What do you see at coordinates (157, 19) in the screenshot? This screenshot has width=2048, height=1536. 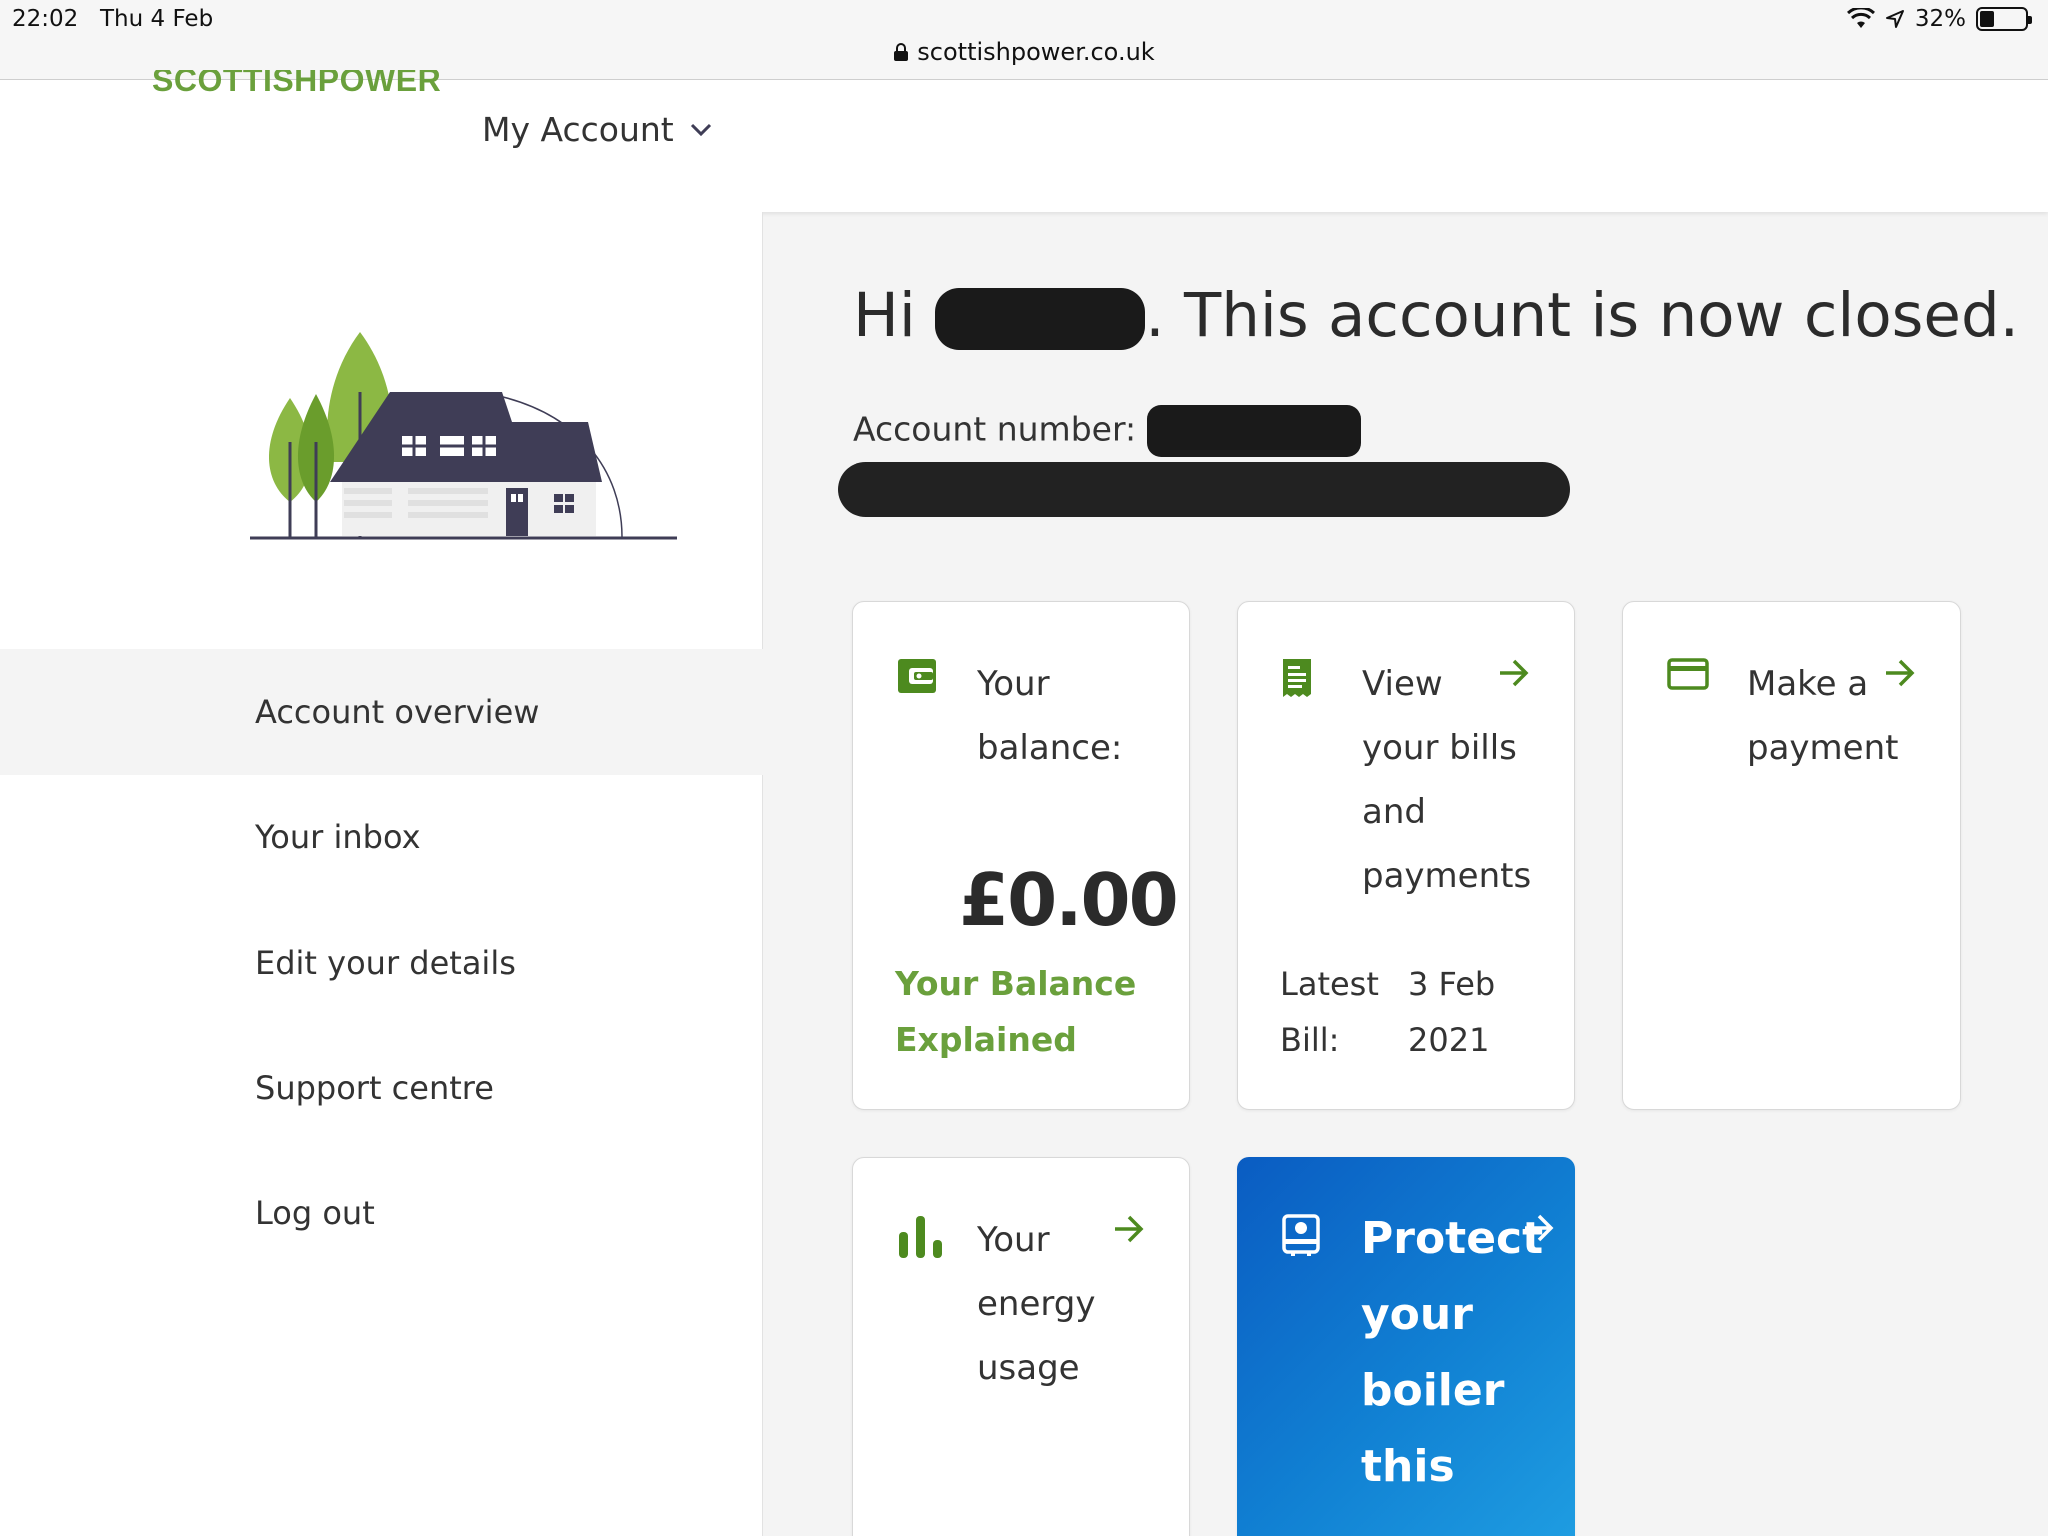 I see `status-date: Thu 4 Feb` at bounding box center [157, 19].